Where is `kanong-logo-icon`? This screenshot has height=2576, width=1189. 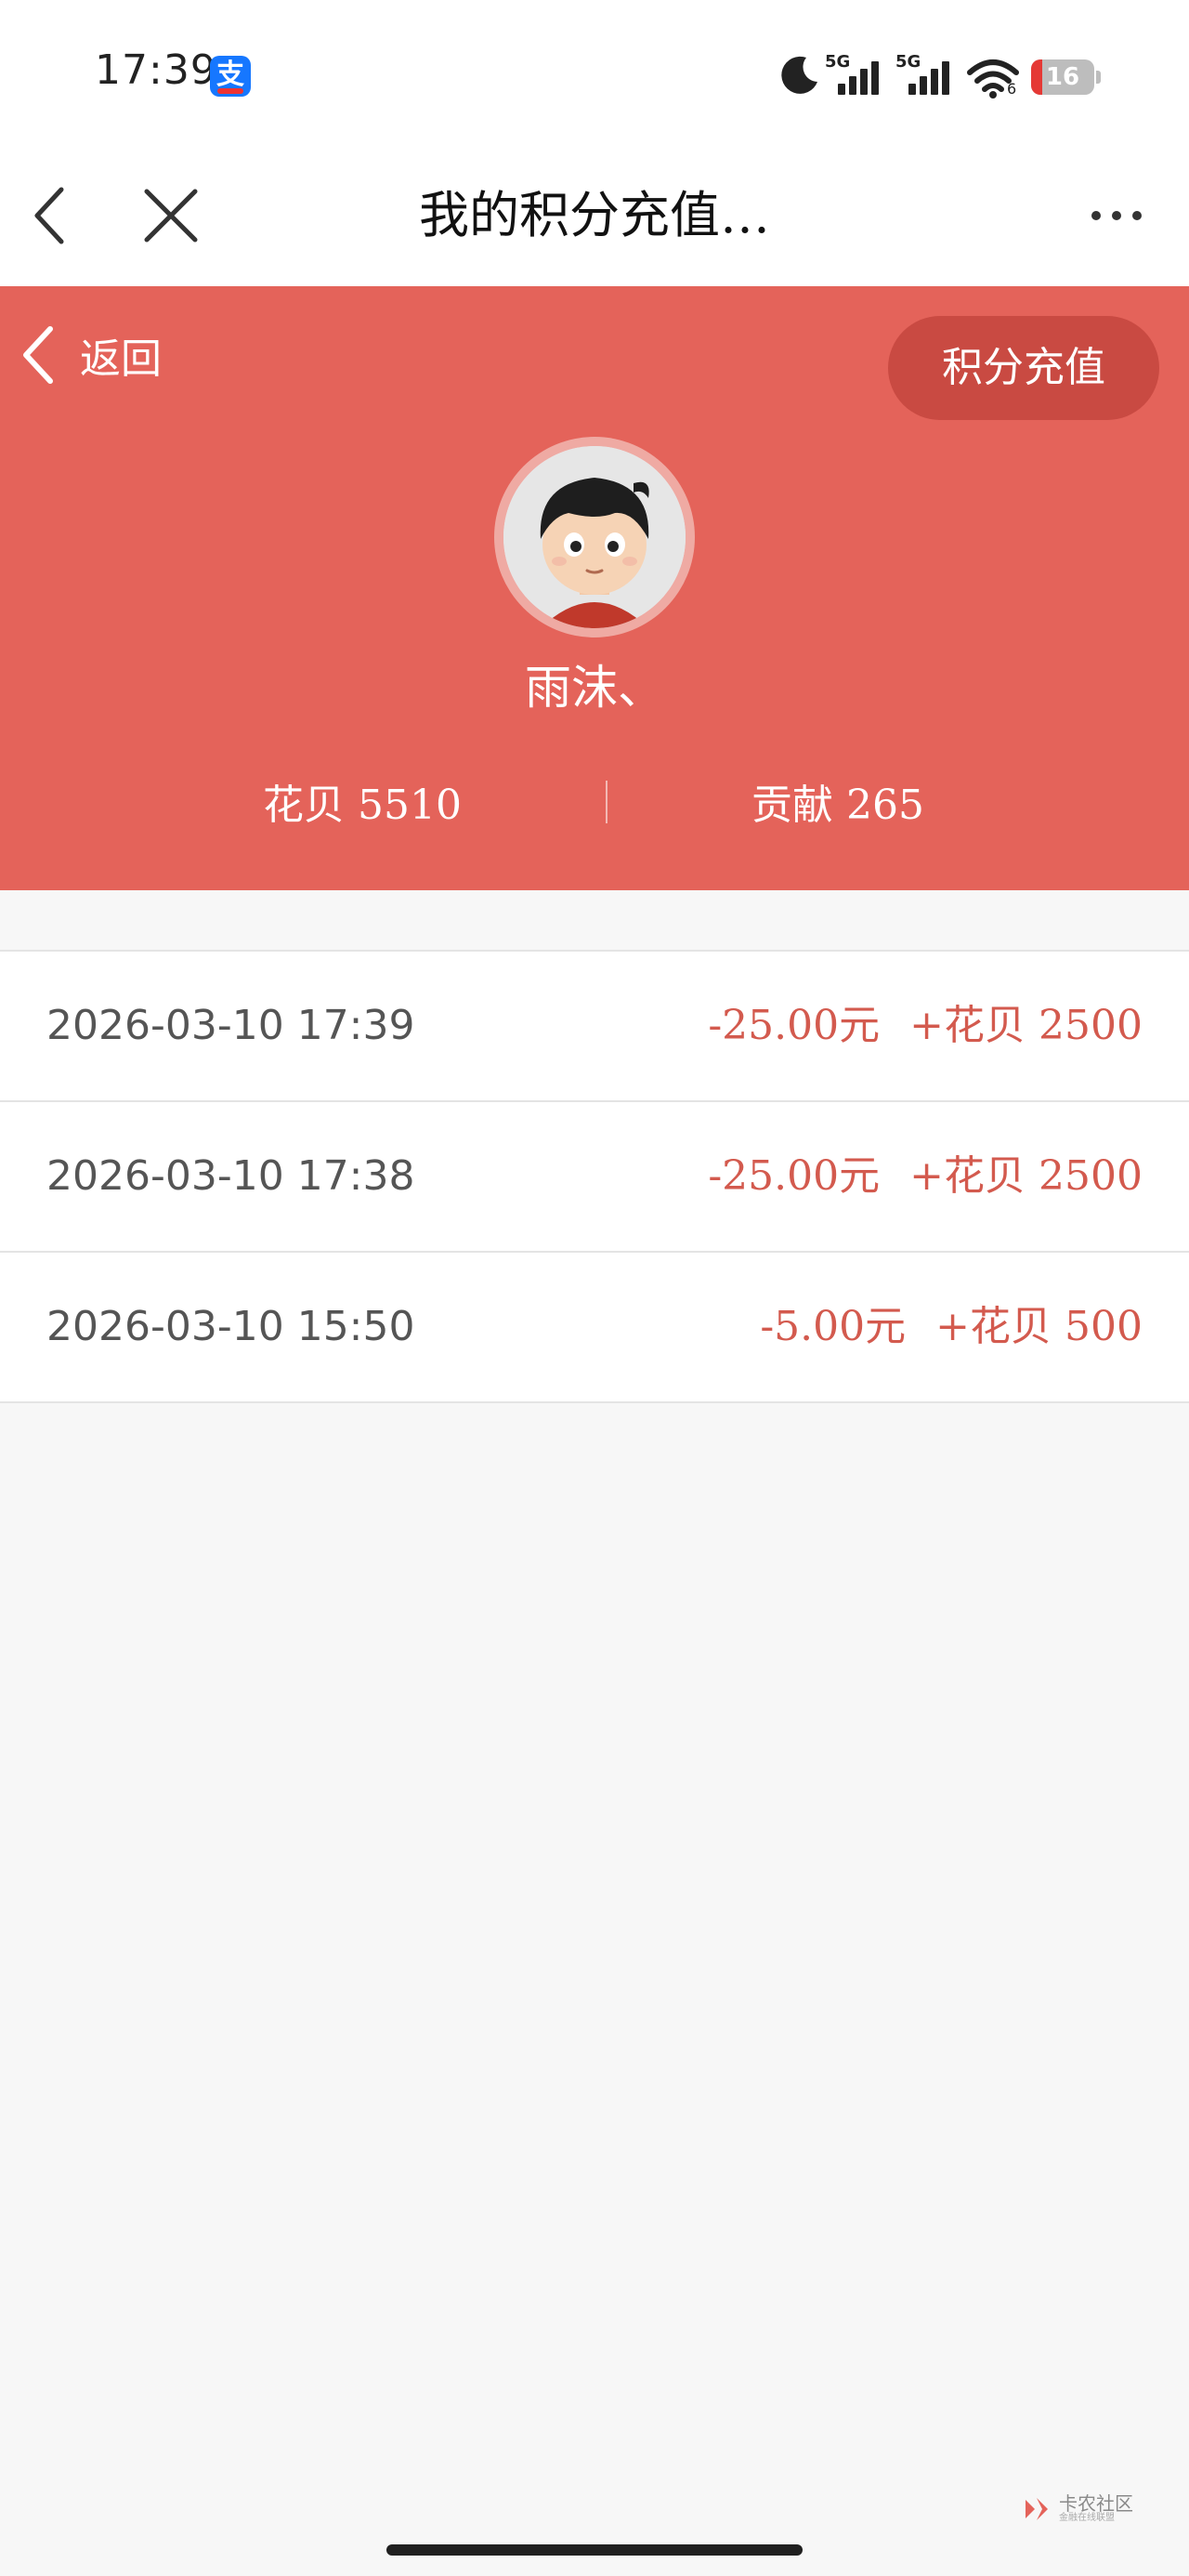
kanong-logo-icon is located at coordinates (1037, 2509).